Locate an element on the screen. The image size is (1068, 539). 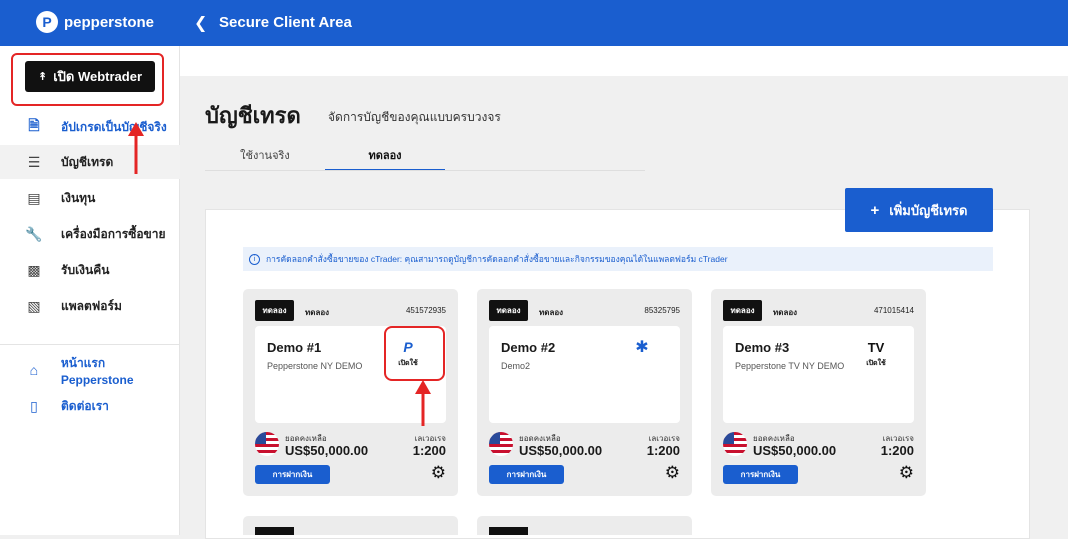
sidebar-item-label: ติดต่อเรา is located at coordinates (85, 405).